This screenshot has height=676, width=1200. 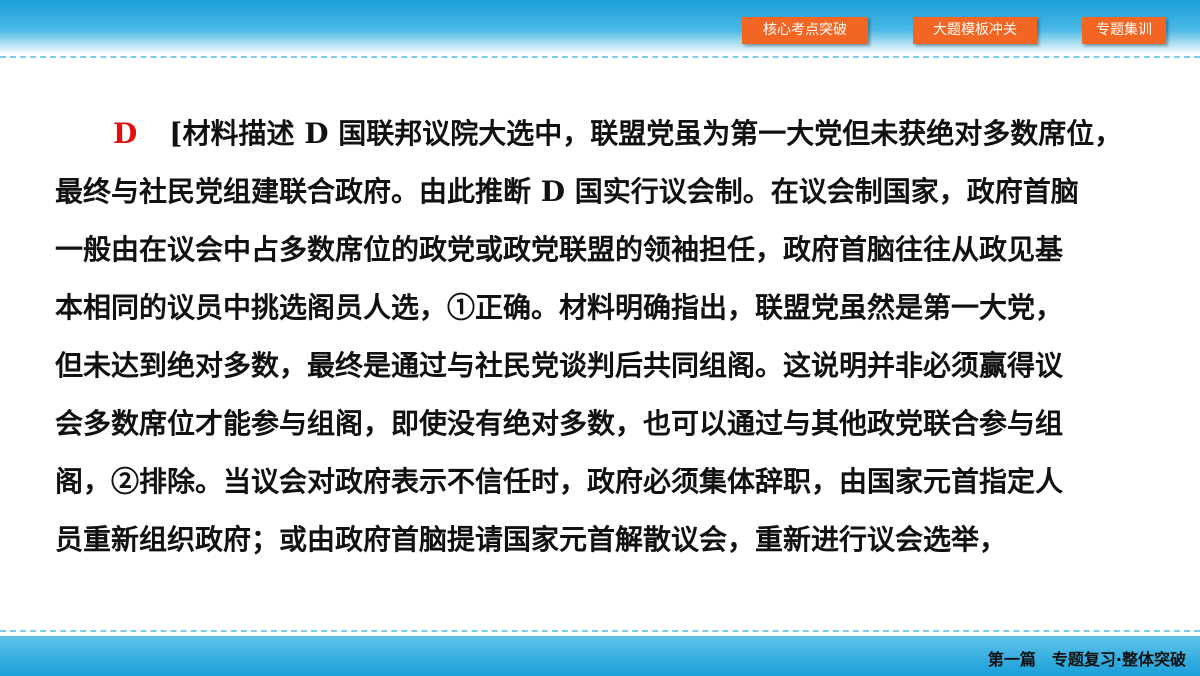 What do you see at coordinates (600, 656) in the screenshot?
I see `footer-bar: 第一篇 专题复习·整体突破` at bounding box center [600, 656].